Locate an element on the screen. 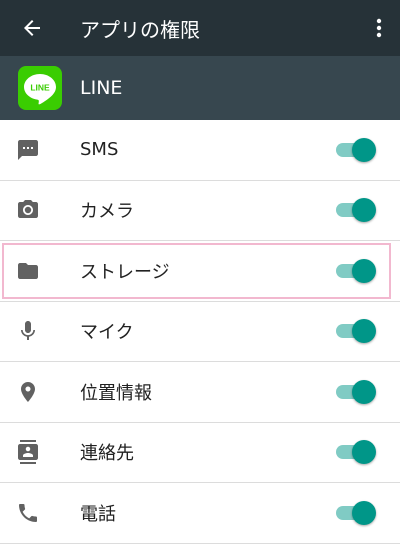  camera-toggle is located at coordinates (356, 210).